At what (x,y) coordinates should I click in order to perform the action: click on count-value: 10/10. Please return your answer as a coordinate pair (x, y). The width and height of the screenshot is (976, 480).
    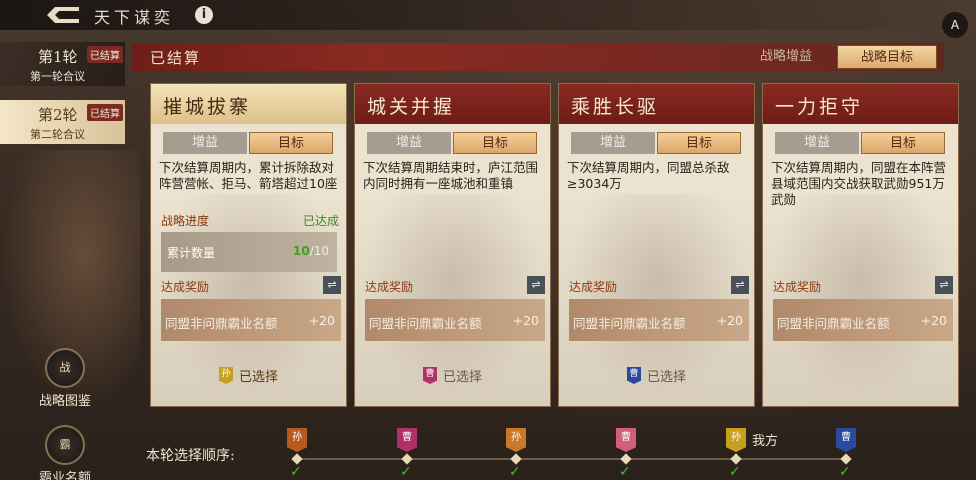
    Looking at the image, I should click on (311, 251).